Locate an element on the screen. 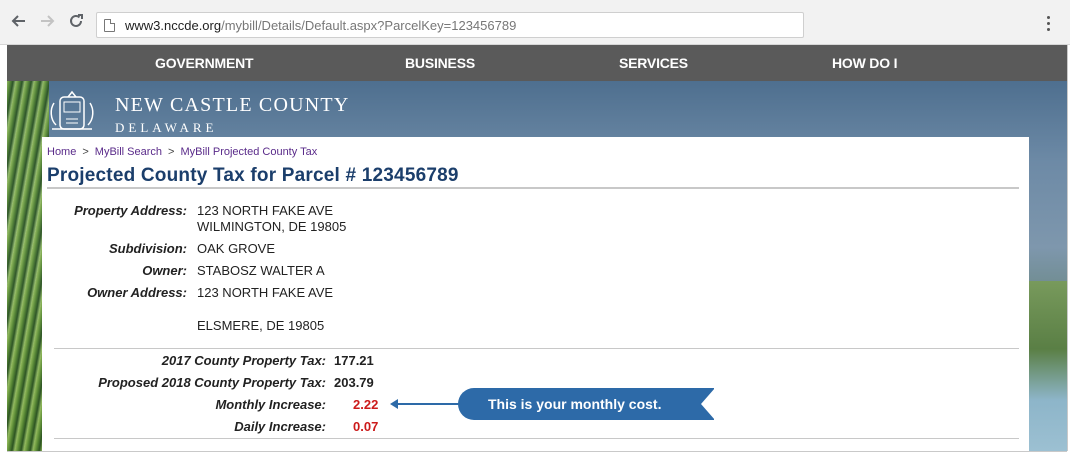 Image resolution: width=1085 pixels, height=461 pixels. kebab-menu-icon is located at coordinates (1048, 23).